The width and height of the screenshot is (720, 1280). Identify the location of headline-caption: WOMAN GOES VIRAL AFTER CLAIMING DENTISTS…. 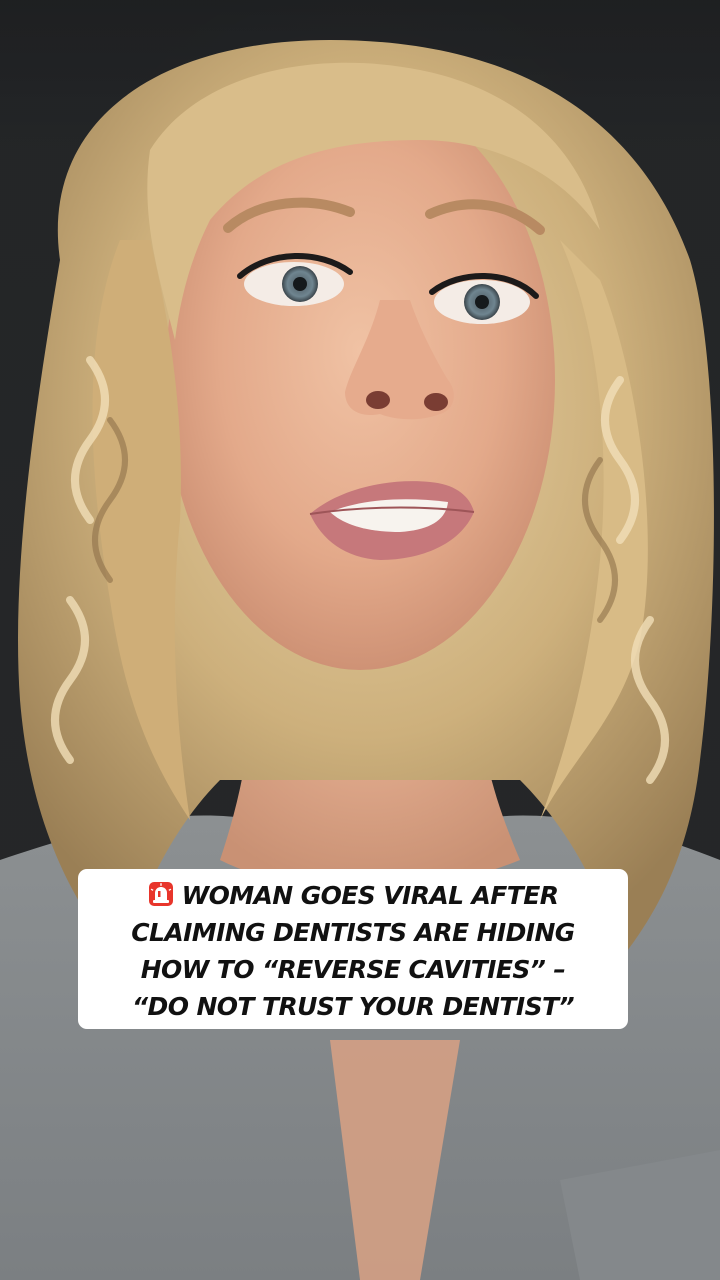
(353, 949).